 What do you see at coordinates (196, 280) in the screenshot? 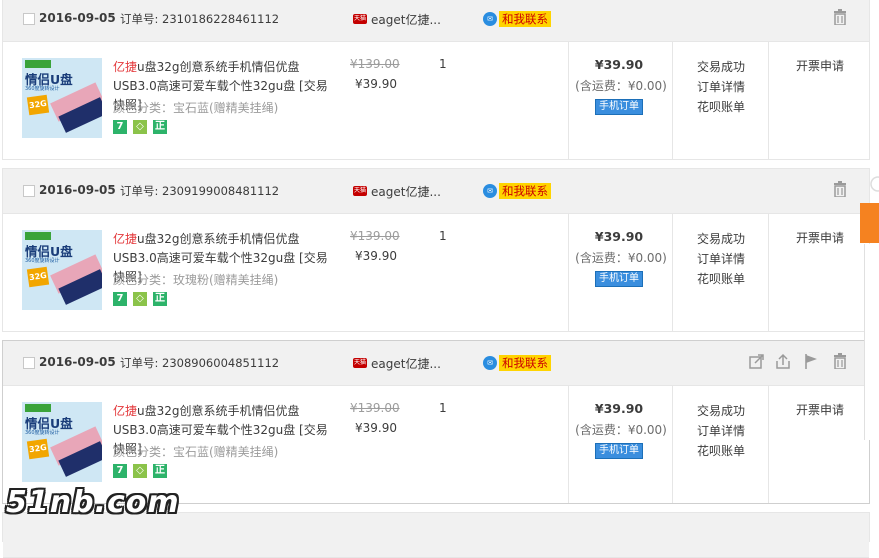
I see `product-variant: 颜色分类：玫瑰粉(赠精美挂绳)` at bounding box center [196, 280].